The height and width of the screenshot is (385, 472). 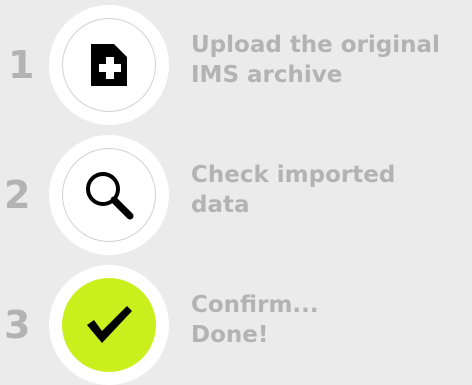 I want to click on step-label-line-2: data, so click(x=220, y=205).